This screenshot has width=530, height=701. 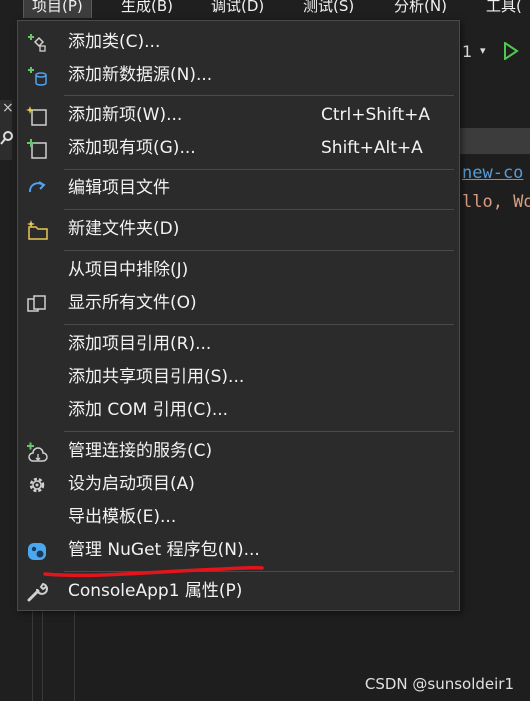 What do you see at coordinates (238, 188) in the screenshot?
I see `menu-item-edit-project-file: 编辑项目文件` at bounding box center [238, 188].